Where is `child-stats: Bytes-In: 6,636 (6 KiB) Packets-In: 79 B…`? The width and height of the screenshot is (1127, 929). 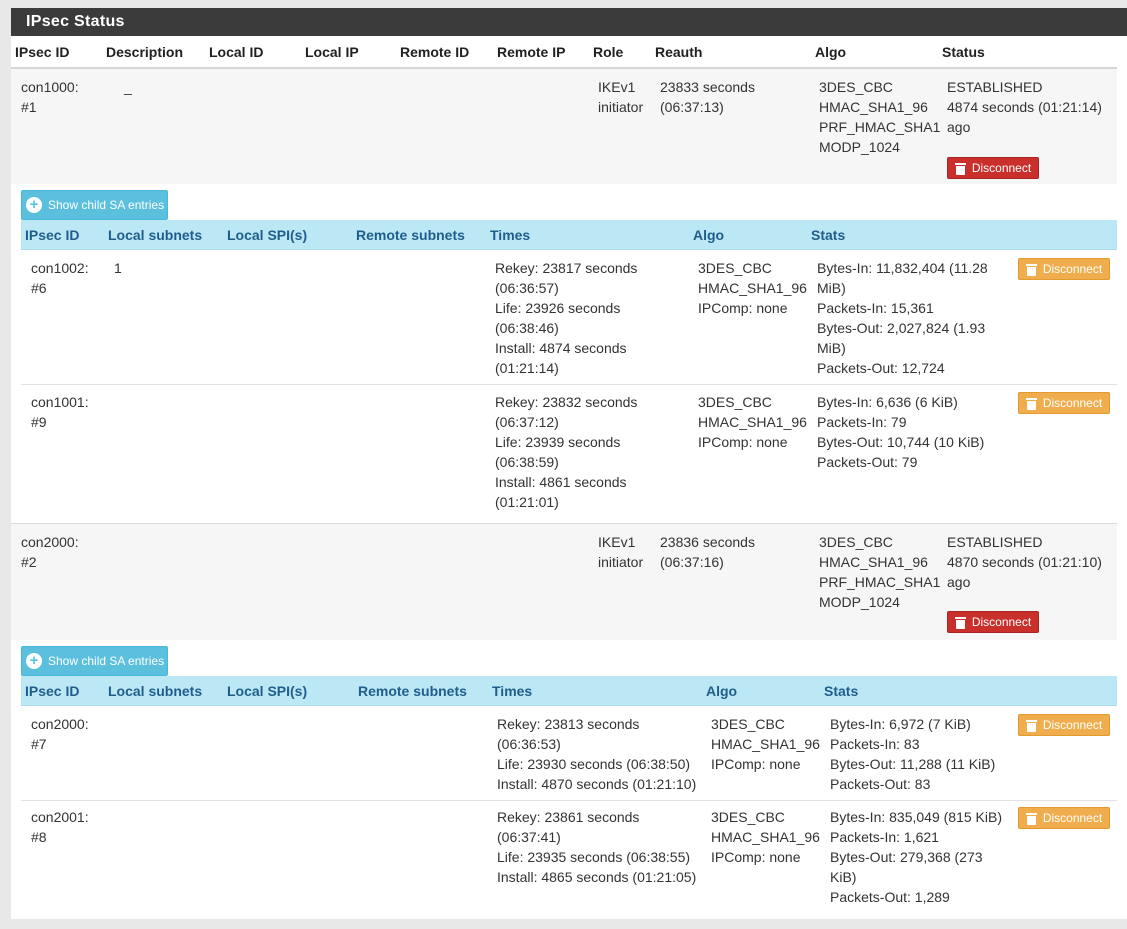
child-stats: Bytes-In: 6,636 (6 KiB) Packets-In: 79 B… is located at coordinates (901, 432).